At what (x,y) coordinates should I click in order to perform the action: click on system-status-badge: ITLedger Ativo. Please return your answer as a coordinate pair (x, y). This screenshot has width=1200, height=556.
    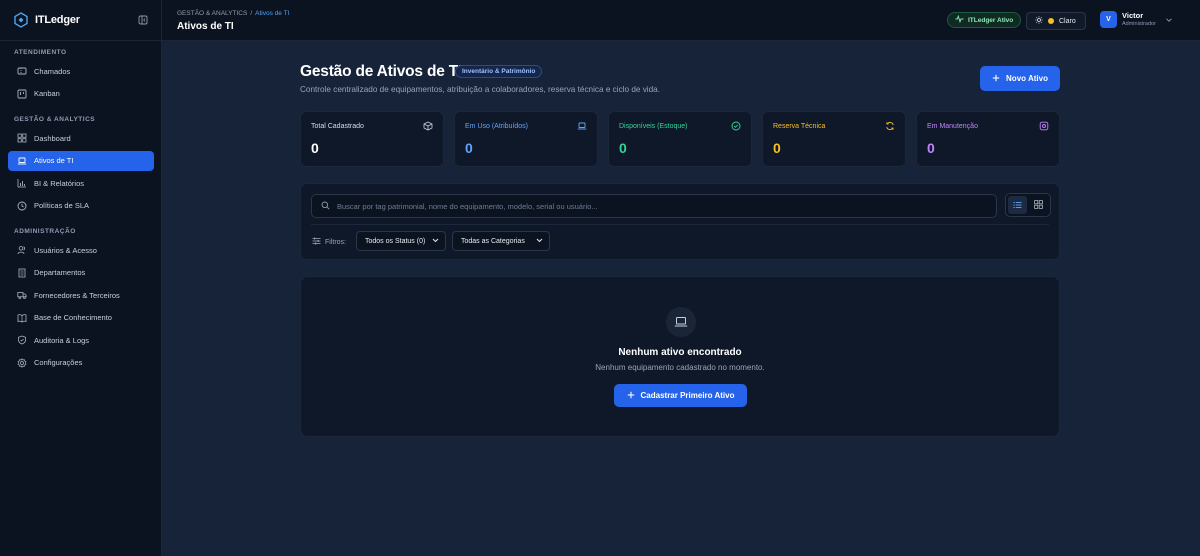
    Looking at the image, I should click on (984, 20).